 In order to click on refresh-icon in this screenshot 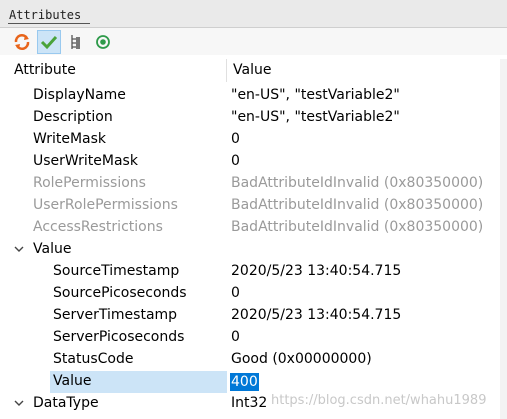, I will do `click(22, 42)`.